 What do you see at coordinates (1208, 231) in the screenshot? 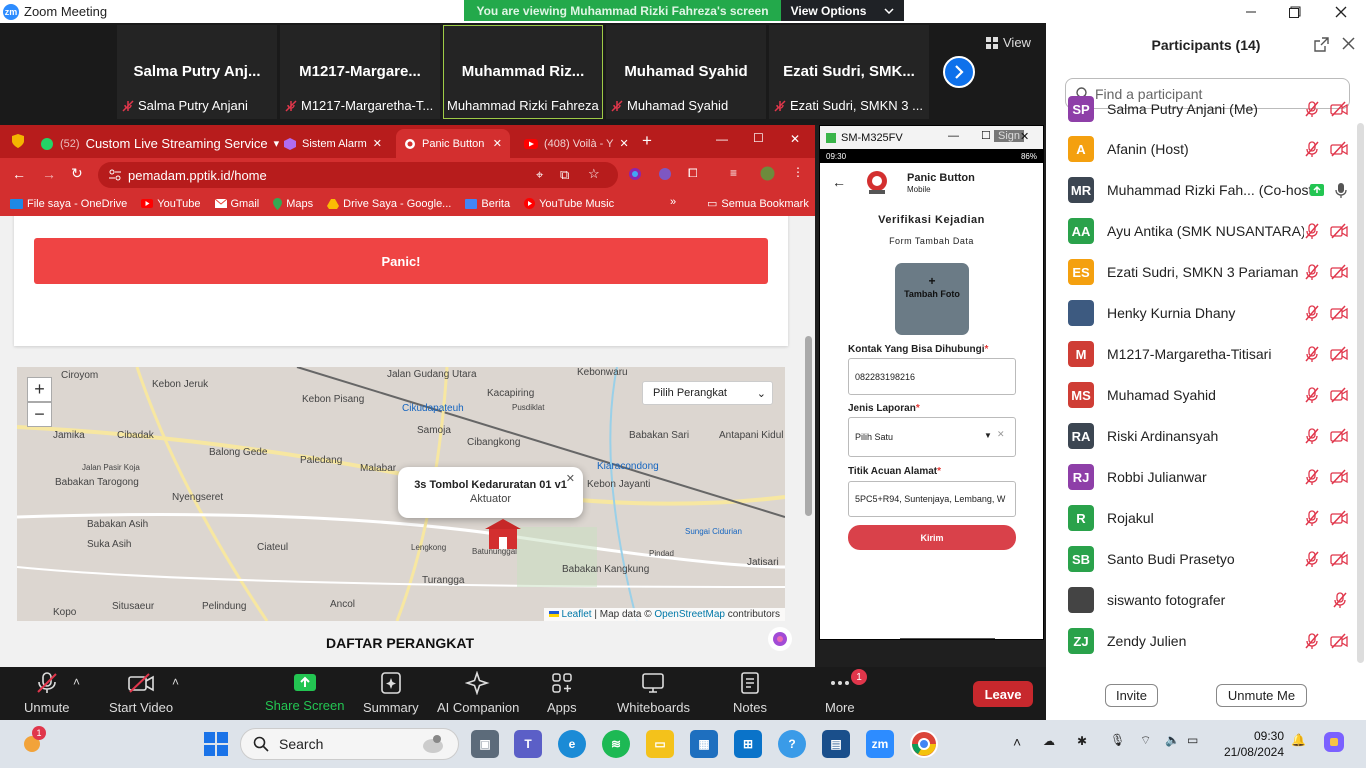
I see `participant-row: AA Ayu Antika (SMK NUSANTARA)` at bounding box center [1208, 231].